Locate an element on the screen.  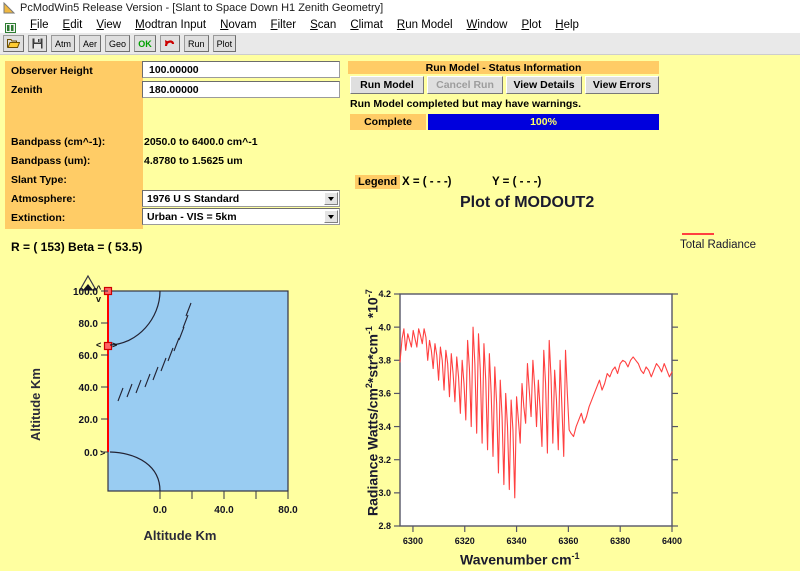
observer-height-label: Observer Height is located at coordinates (52, 71).